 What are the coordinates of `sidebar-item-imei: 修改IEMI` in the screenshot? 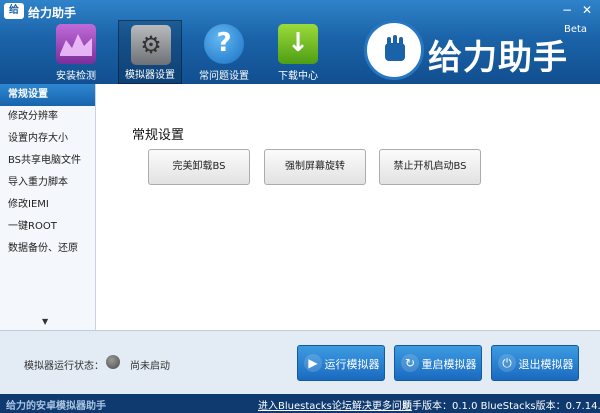 It's located at (47, 205).